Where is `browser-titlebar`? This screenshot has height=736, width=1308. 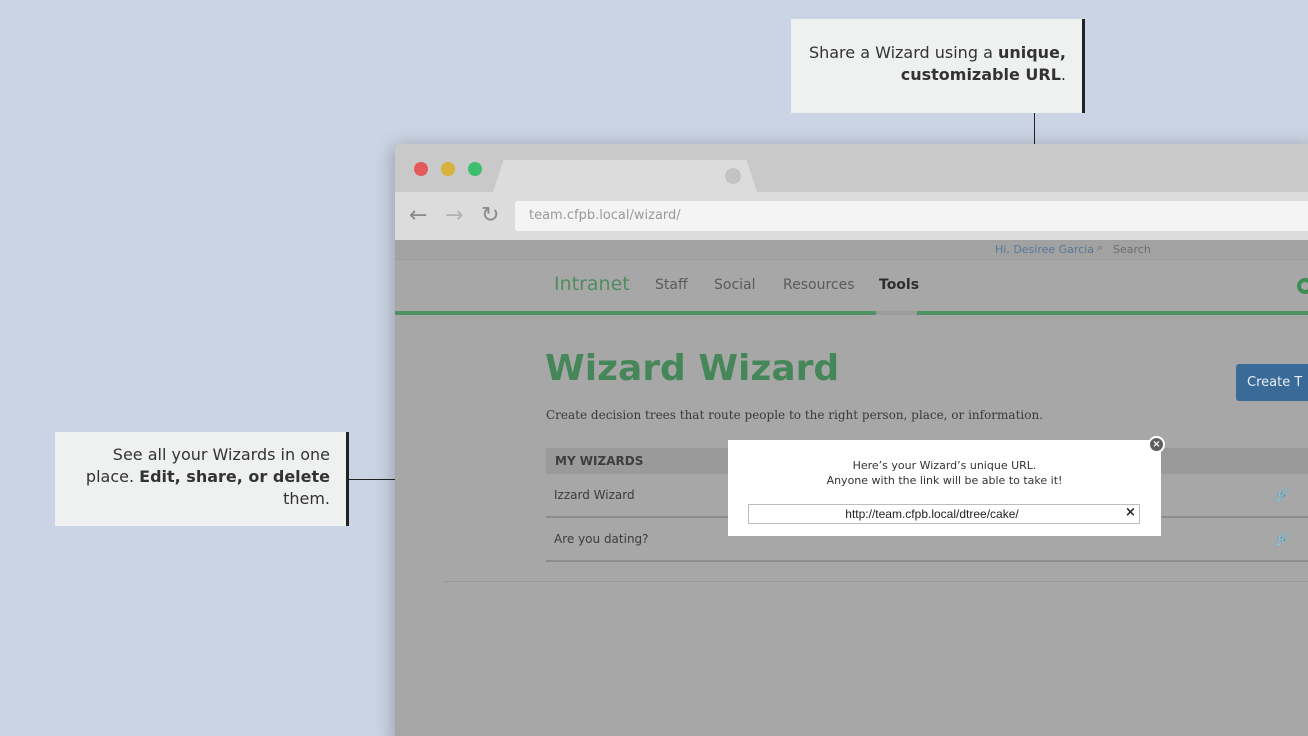 browser-titlebar is located at coordinates (851, 168).